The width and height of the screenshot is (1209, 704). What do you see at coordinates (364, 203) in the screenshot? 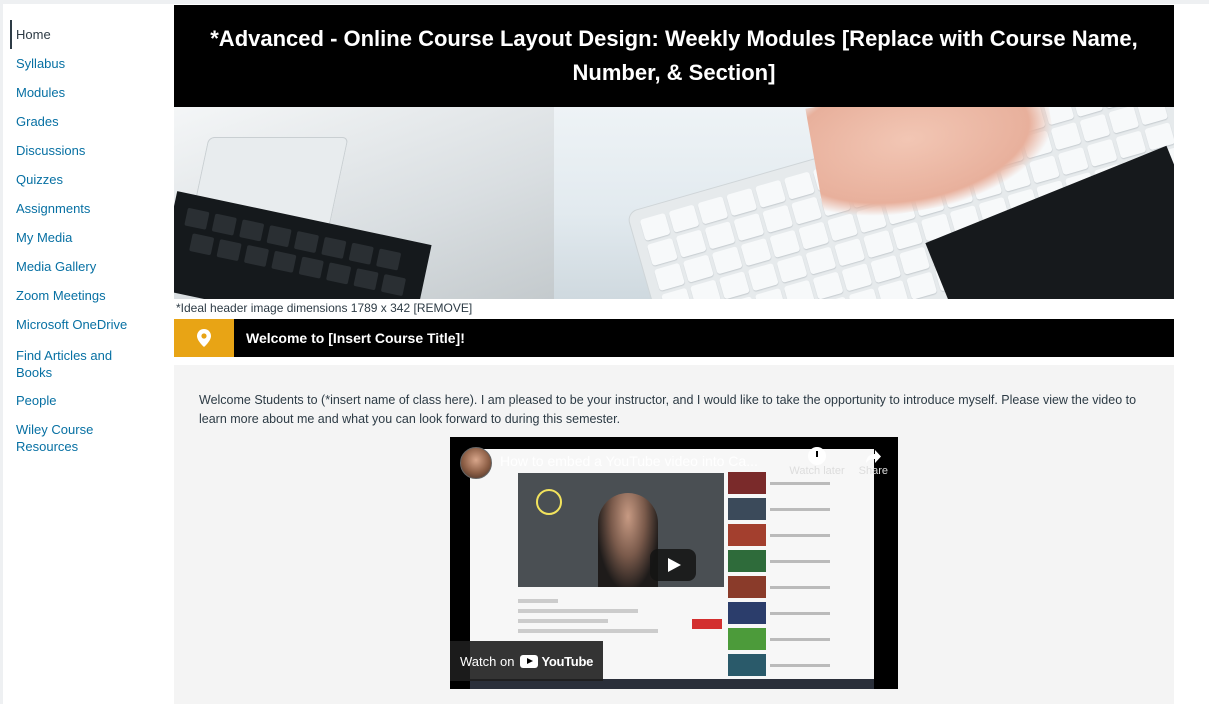
I see `laptop-illustration` at bounding box center [364, 203].